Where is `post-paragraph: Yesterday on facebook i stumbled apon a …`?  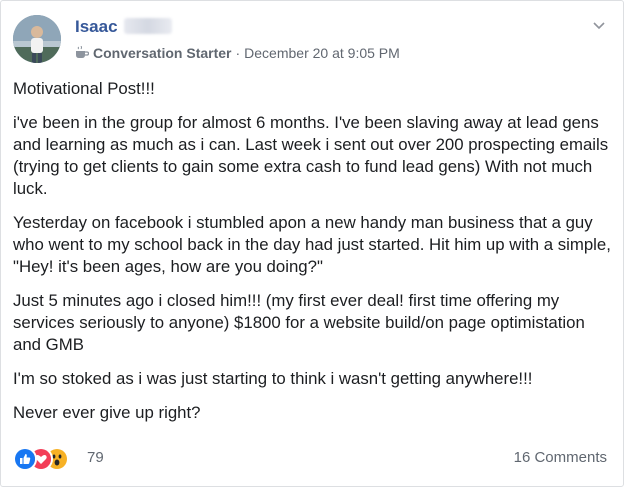 post-paragraph: Yesterday on facebook i stumbled apon a … is located at coordinates (312, 244).